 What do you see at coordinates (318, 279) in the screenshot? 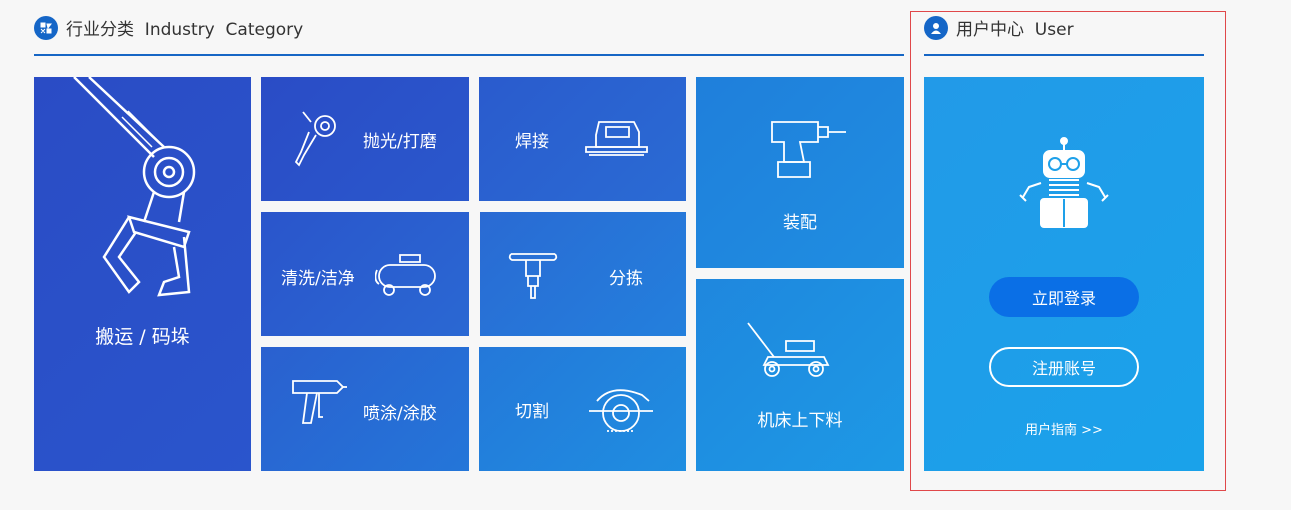
I see `tile-label: 清洗/洁净` at bounding box center [318, 279].